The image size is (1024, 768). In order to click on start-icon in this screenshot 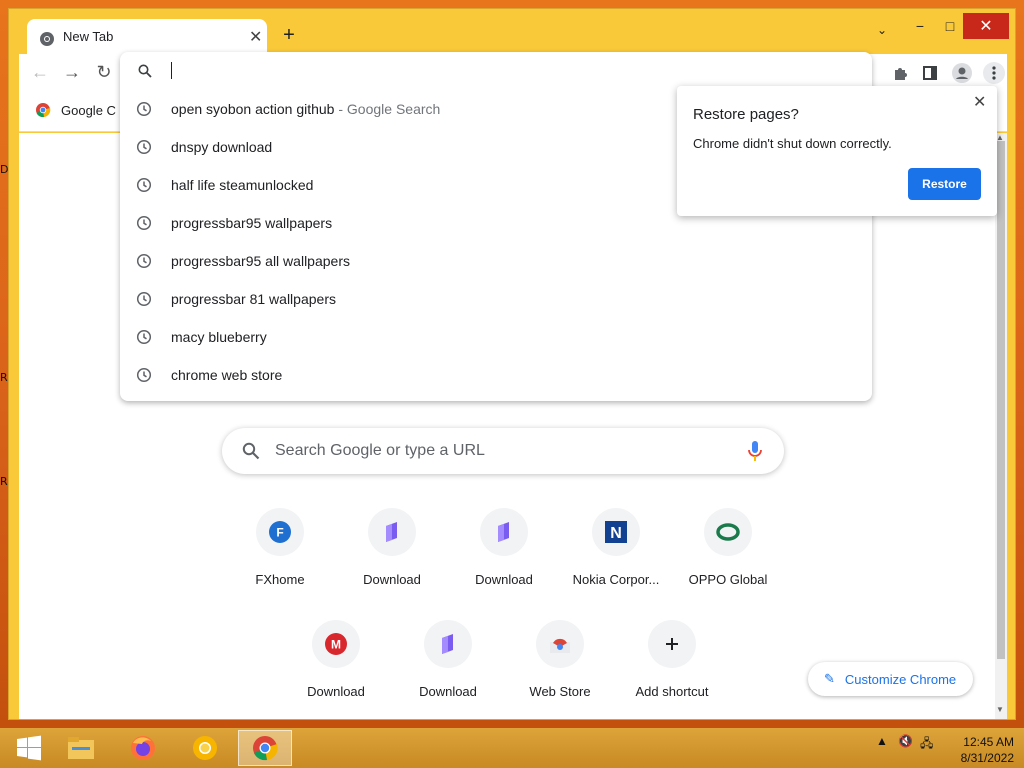, I will do `click(29, 748)`.